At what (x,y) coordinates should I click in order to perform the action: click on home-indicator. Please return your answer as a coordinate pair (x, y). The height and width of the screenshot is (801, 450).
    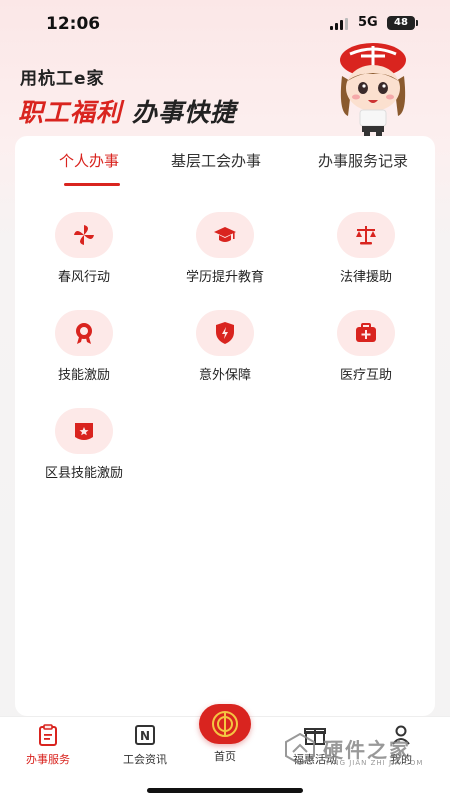
    Looking at the image, I should click on (225, 790).